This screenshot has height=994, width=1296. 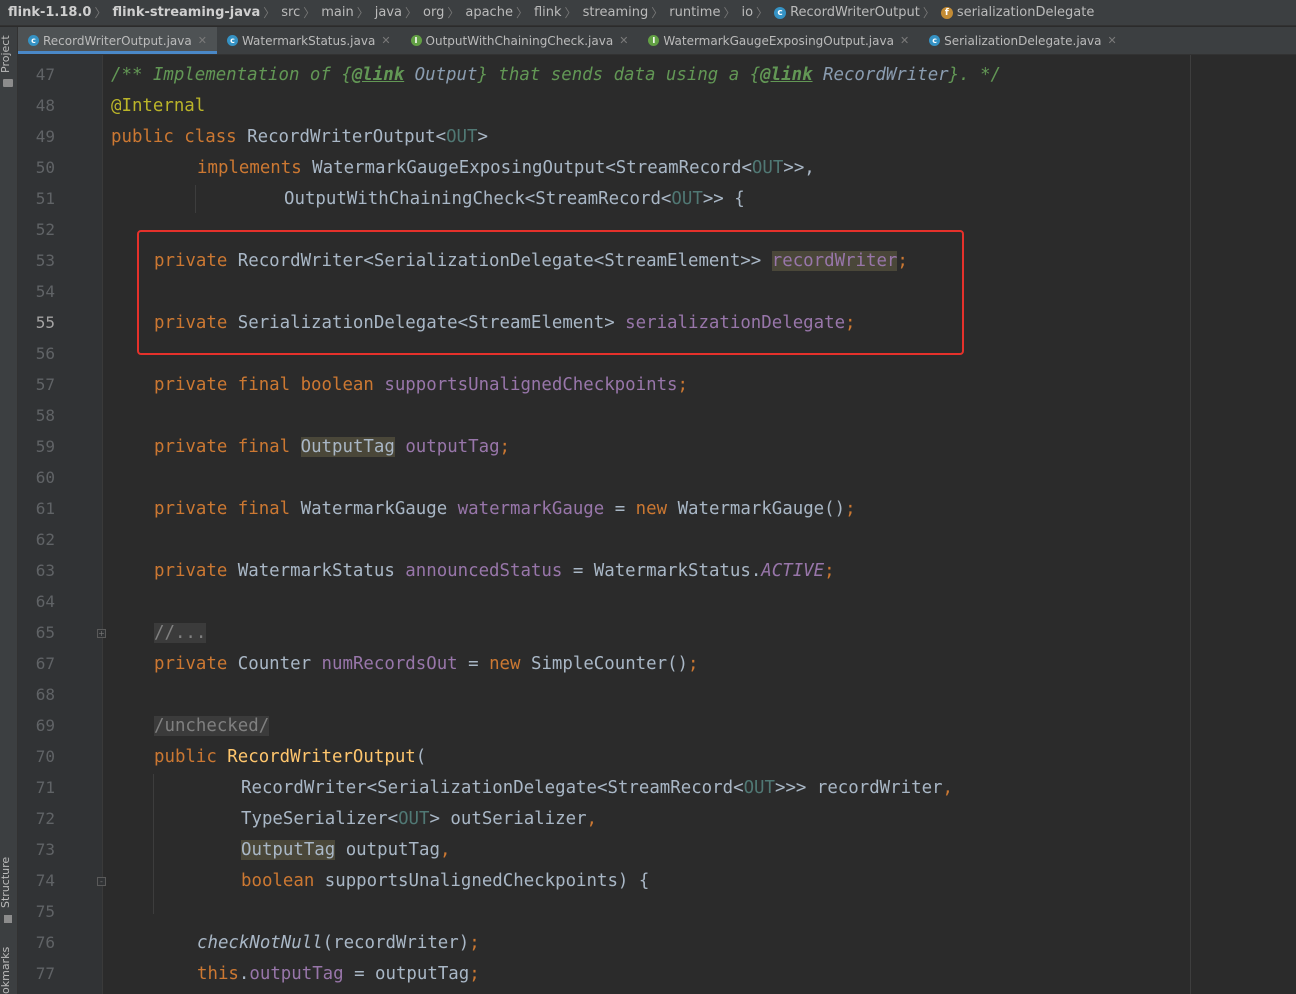 I want to click on line-number: 74, so click(x=45, y=880).